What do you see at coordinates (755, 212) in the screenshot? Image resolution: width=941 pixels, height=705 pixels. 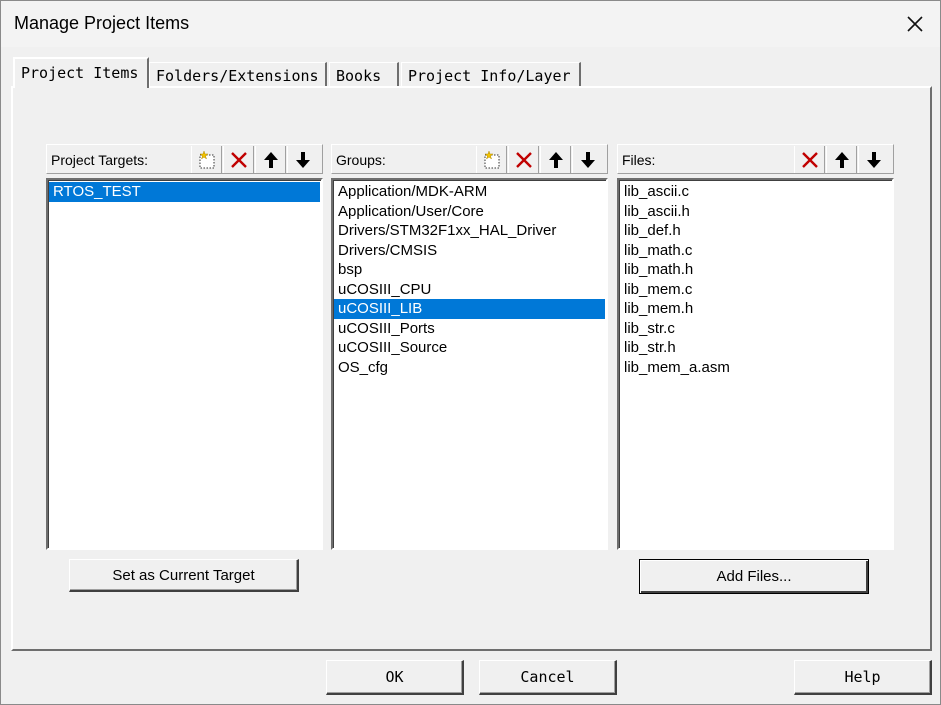 I see `list-item: lib_ascii.h` at bounding box center [755, 212].